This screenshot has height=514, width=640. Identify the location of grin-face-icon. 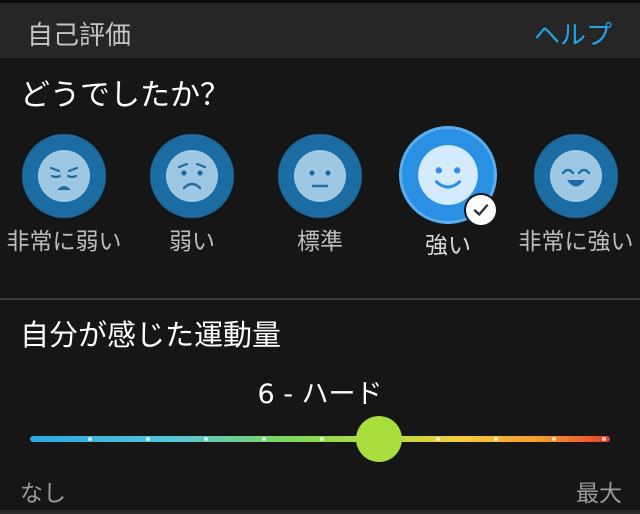
(576, 176).